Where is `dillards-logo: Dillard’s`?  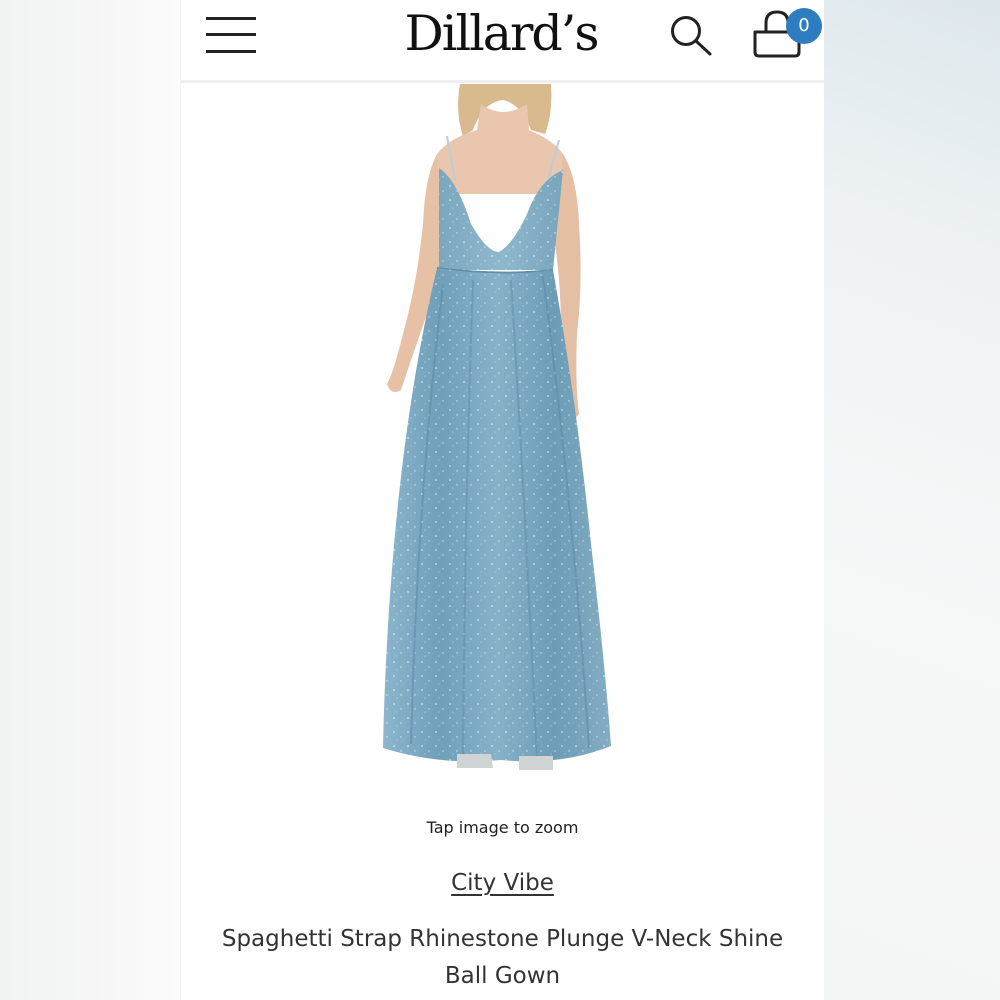
dillards-logo: Dillard’s is located at coordinates (501, 34).